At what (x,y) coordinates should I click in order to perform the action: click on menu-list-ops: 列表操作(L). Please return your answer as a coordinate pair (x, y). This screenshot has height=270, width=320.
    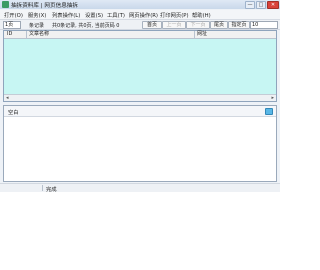
    Looking at the image, I should click on (66, 15).